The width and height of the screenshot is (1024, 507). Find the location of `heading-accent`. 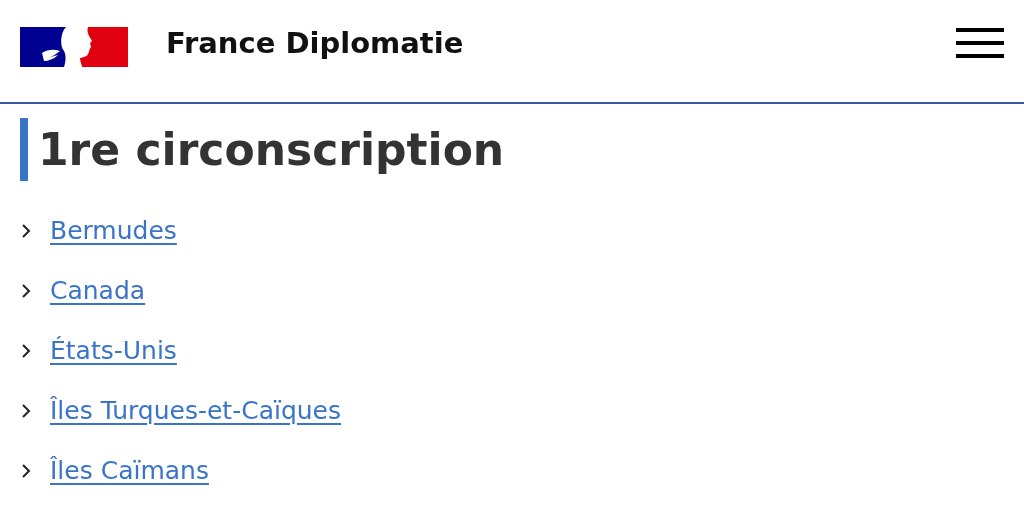

heading-accent is located at coordinates (24, 149).